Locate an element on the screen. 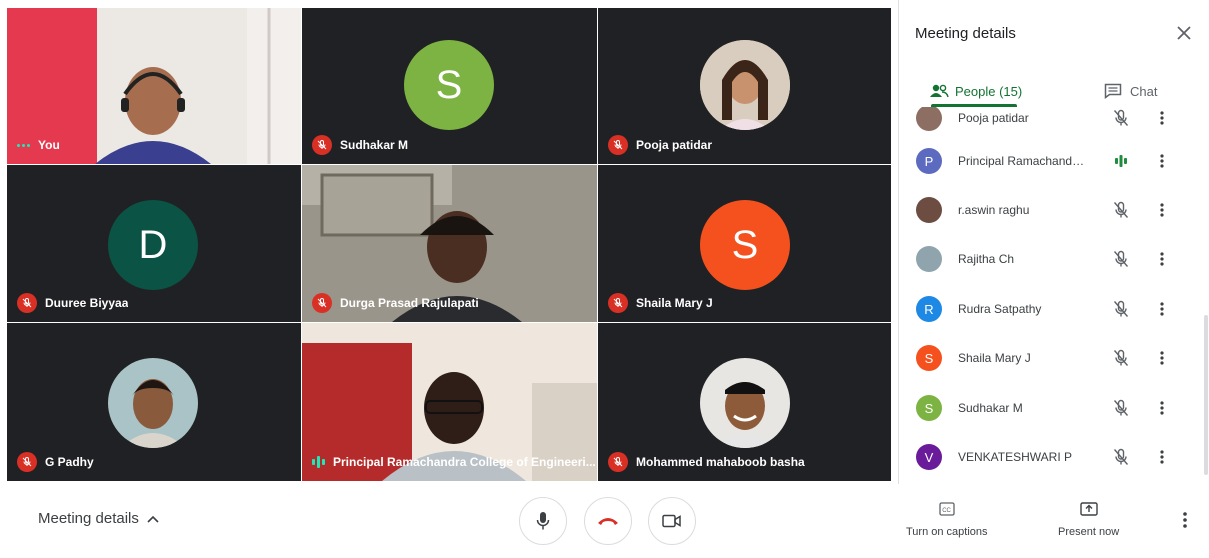 The width and height of the screenshot is (1209, 558). captions-icon: CC is located at coordinates (947, 509).